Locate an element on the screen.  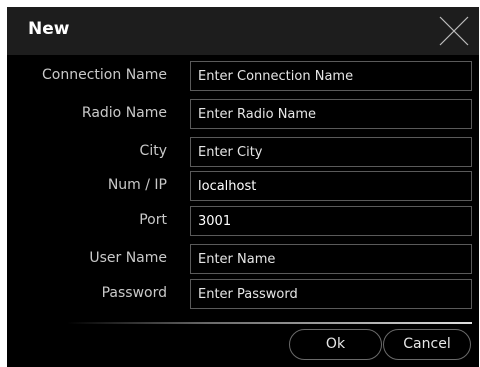
city-label: City is located at coordinates (153, 151).